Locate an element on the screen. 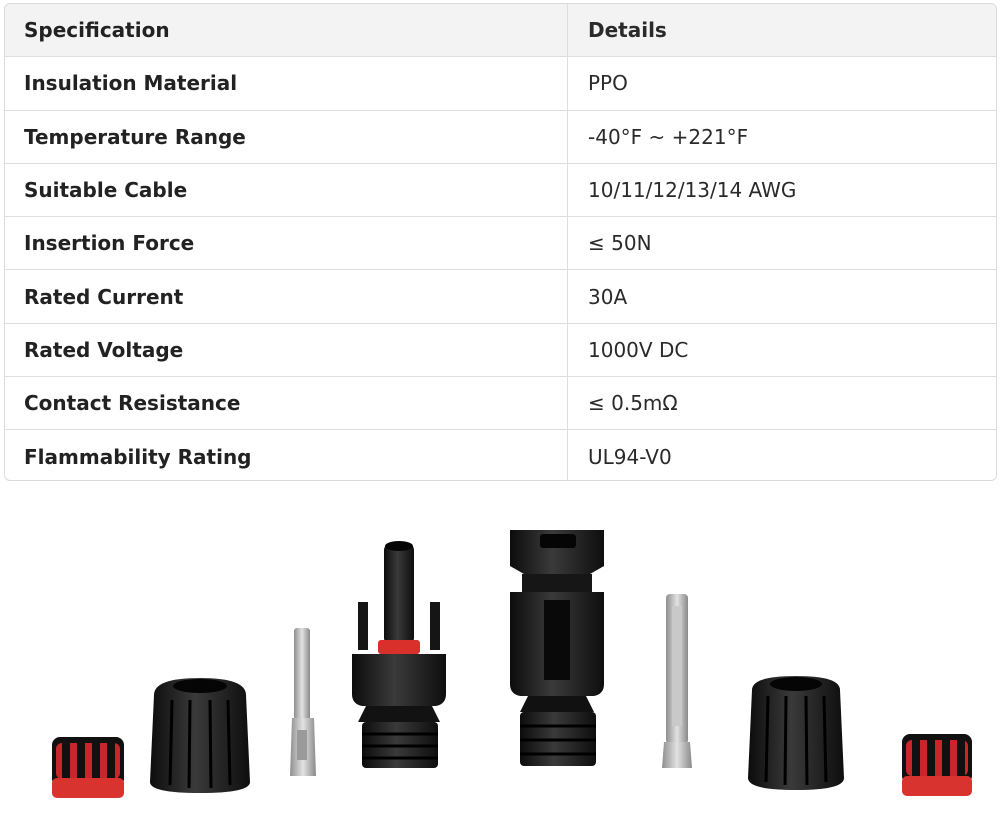  table-row: Insertion Force ≤ 50N is located at coordinates (500, 244).